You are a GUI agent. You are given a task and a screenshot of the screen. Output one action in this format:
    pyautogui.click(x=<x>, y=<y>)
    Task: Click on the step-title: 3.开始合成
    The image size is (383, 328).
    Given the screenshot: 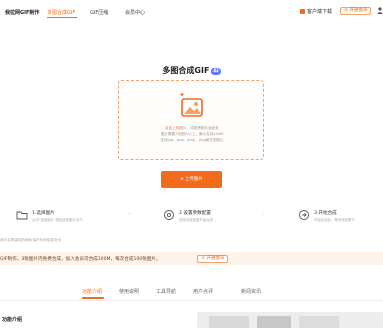 What is the action you would take?
    pyautogui.click(x=325, y=213)
    